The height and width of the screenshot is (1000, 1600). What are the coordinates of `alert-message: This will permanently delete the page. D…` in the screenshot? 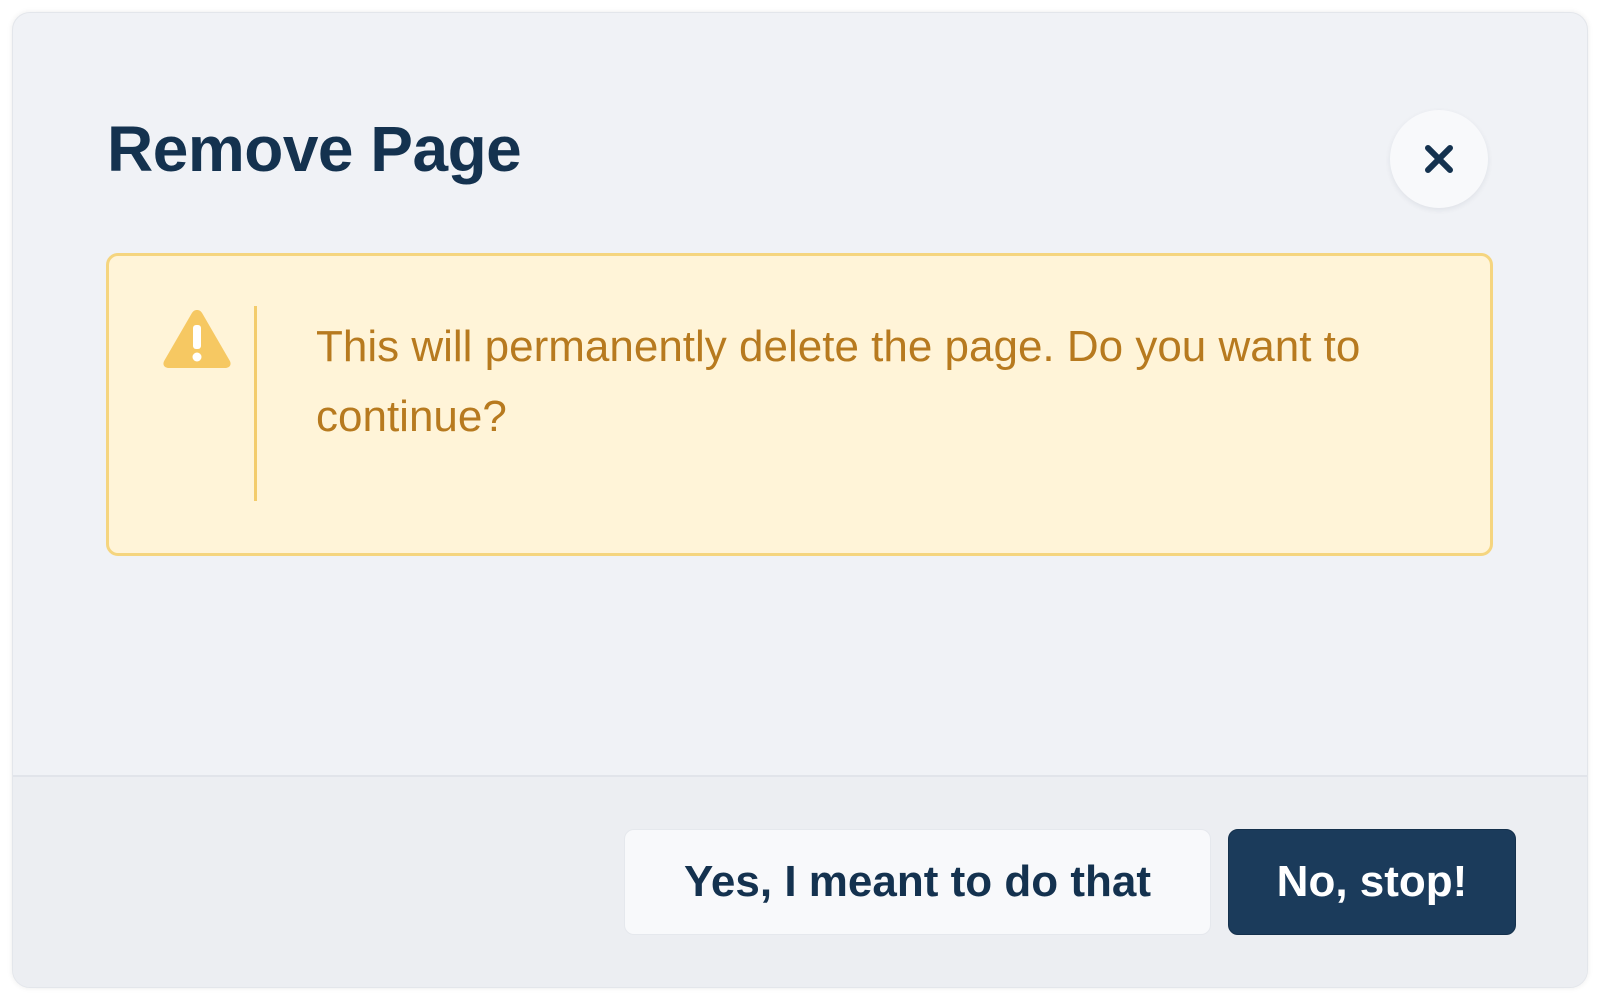 It's located at (838, 381).